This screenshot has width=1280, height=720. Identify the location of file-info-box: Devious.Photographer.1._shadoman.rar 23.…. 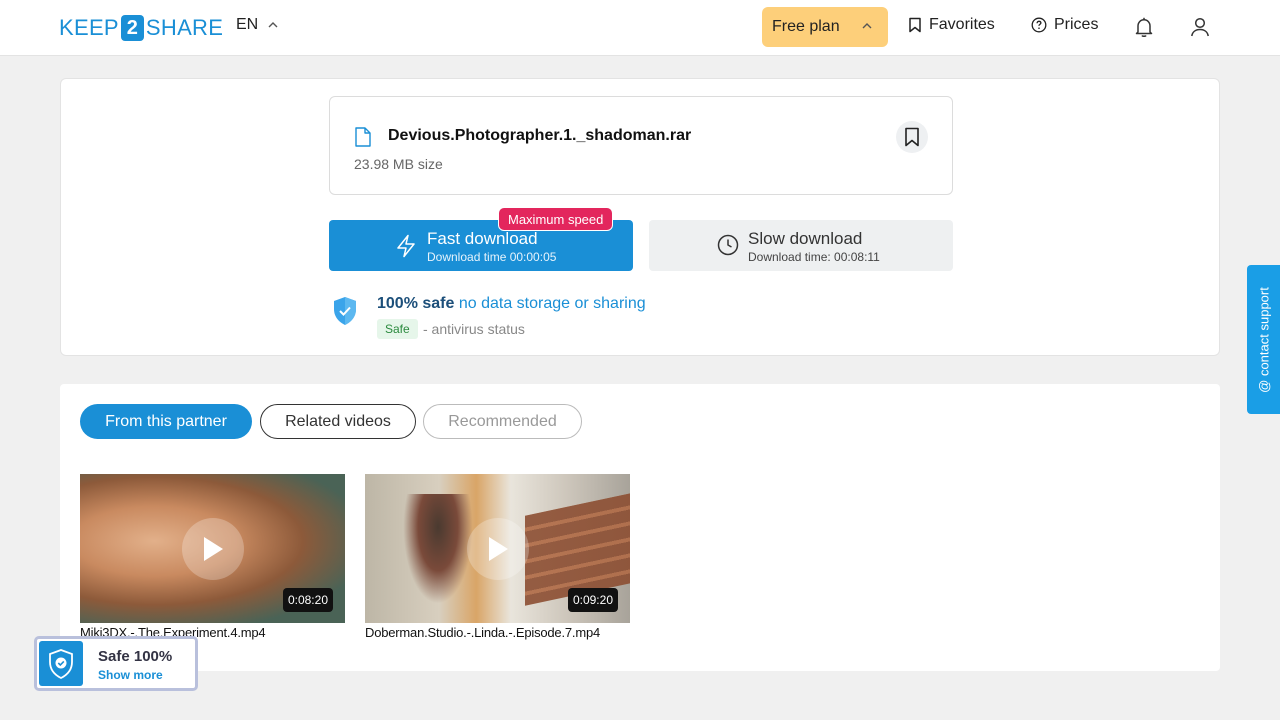
(641, 145).